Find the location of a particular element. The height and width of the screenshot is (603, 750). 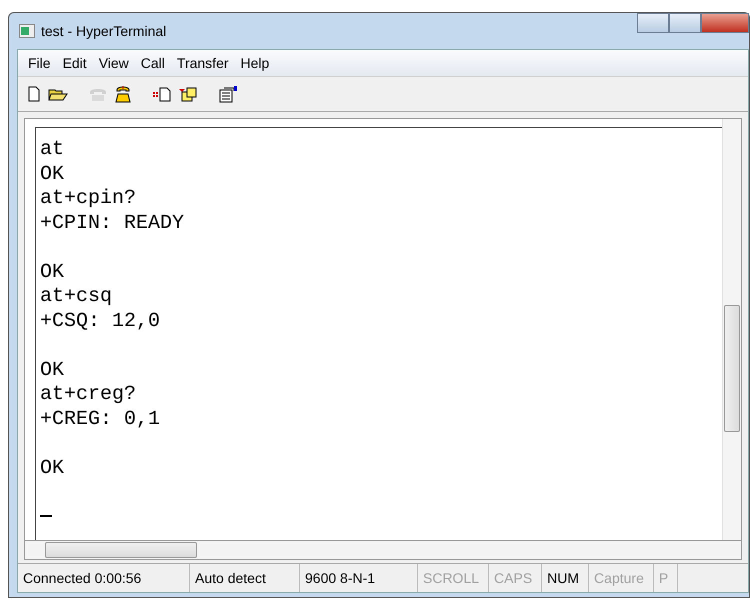

status-panel: NUM is located at coordinates (566, 578).